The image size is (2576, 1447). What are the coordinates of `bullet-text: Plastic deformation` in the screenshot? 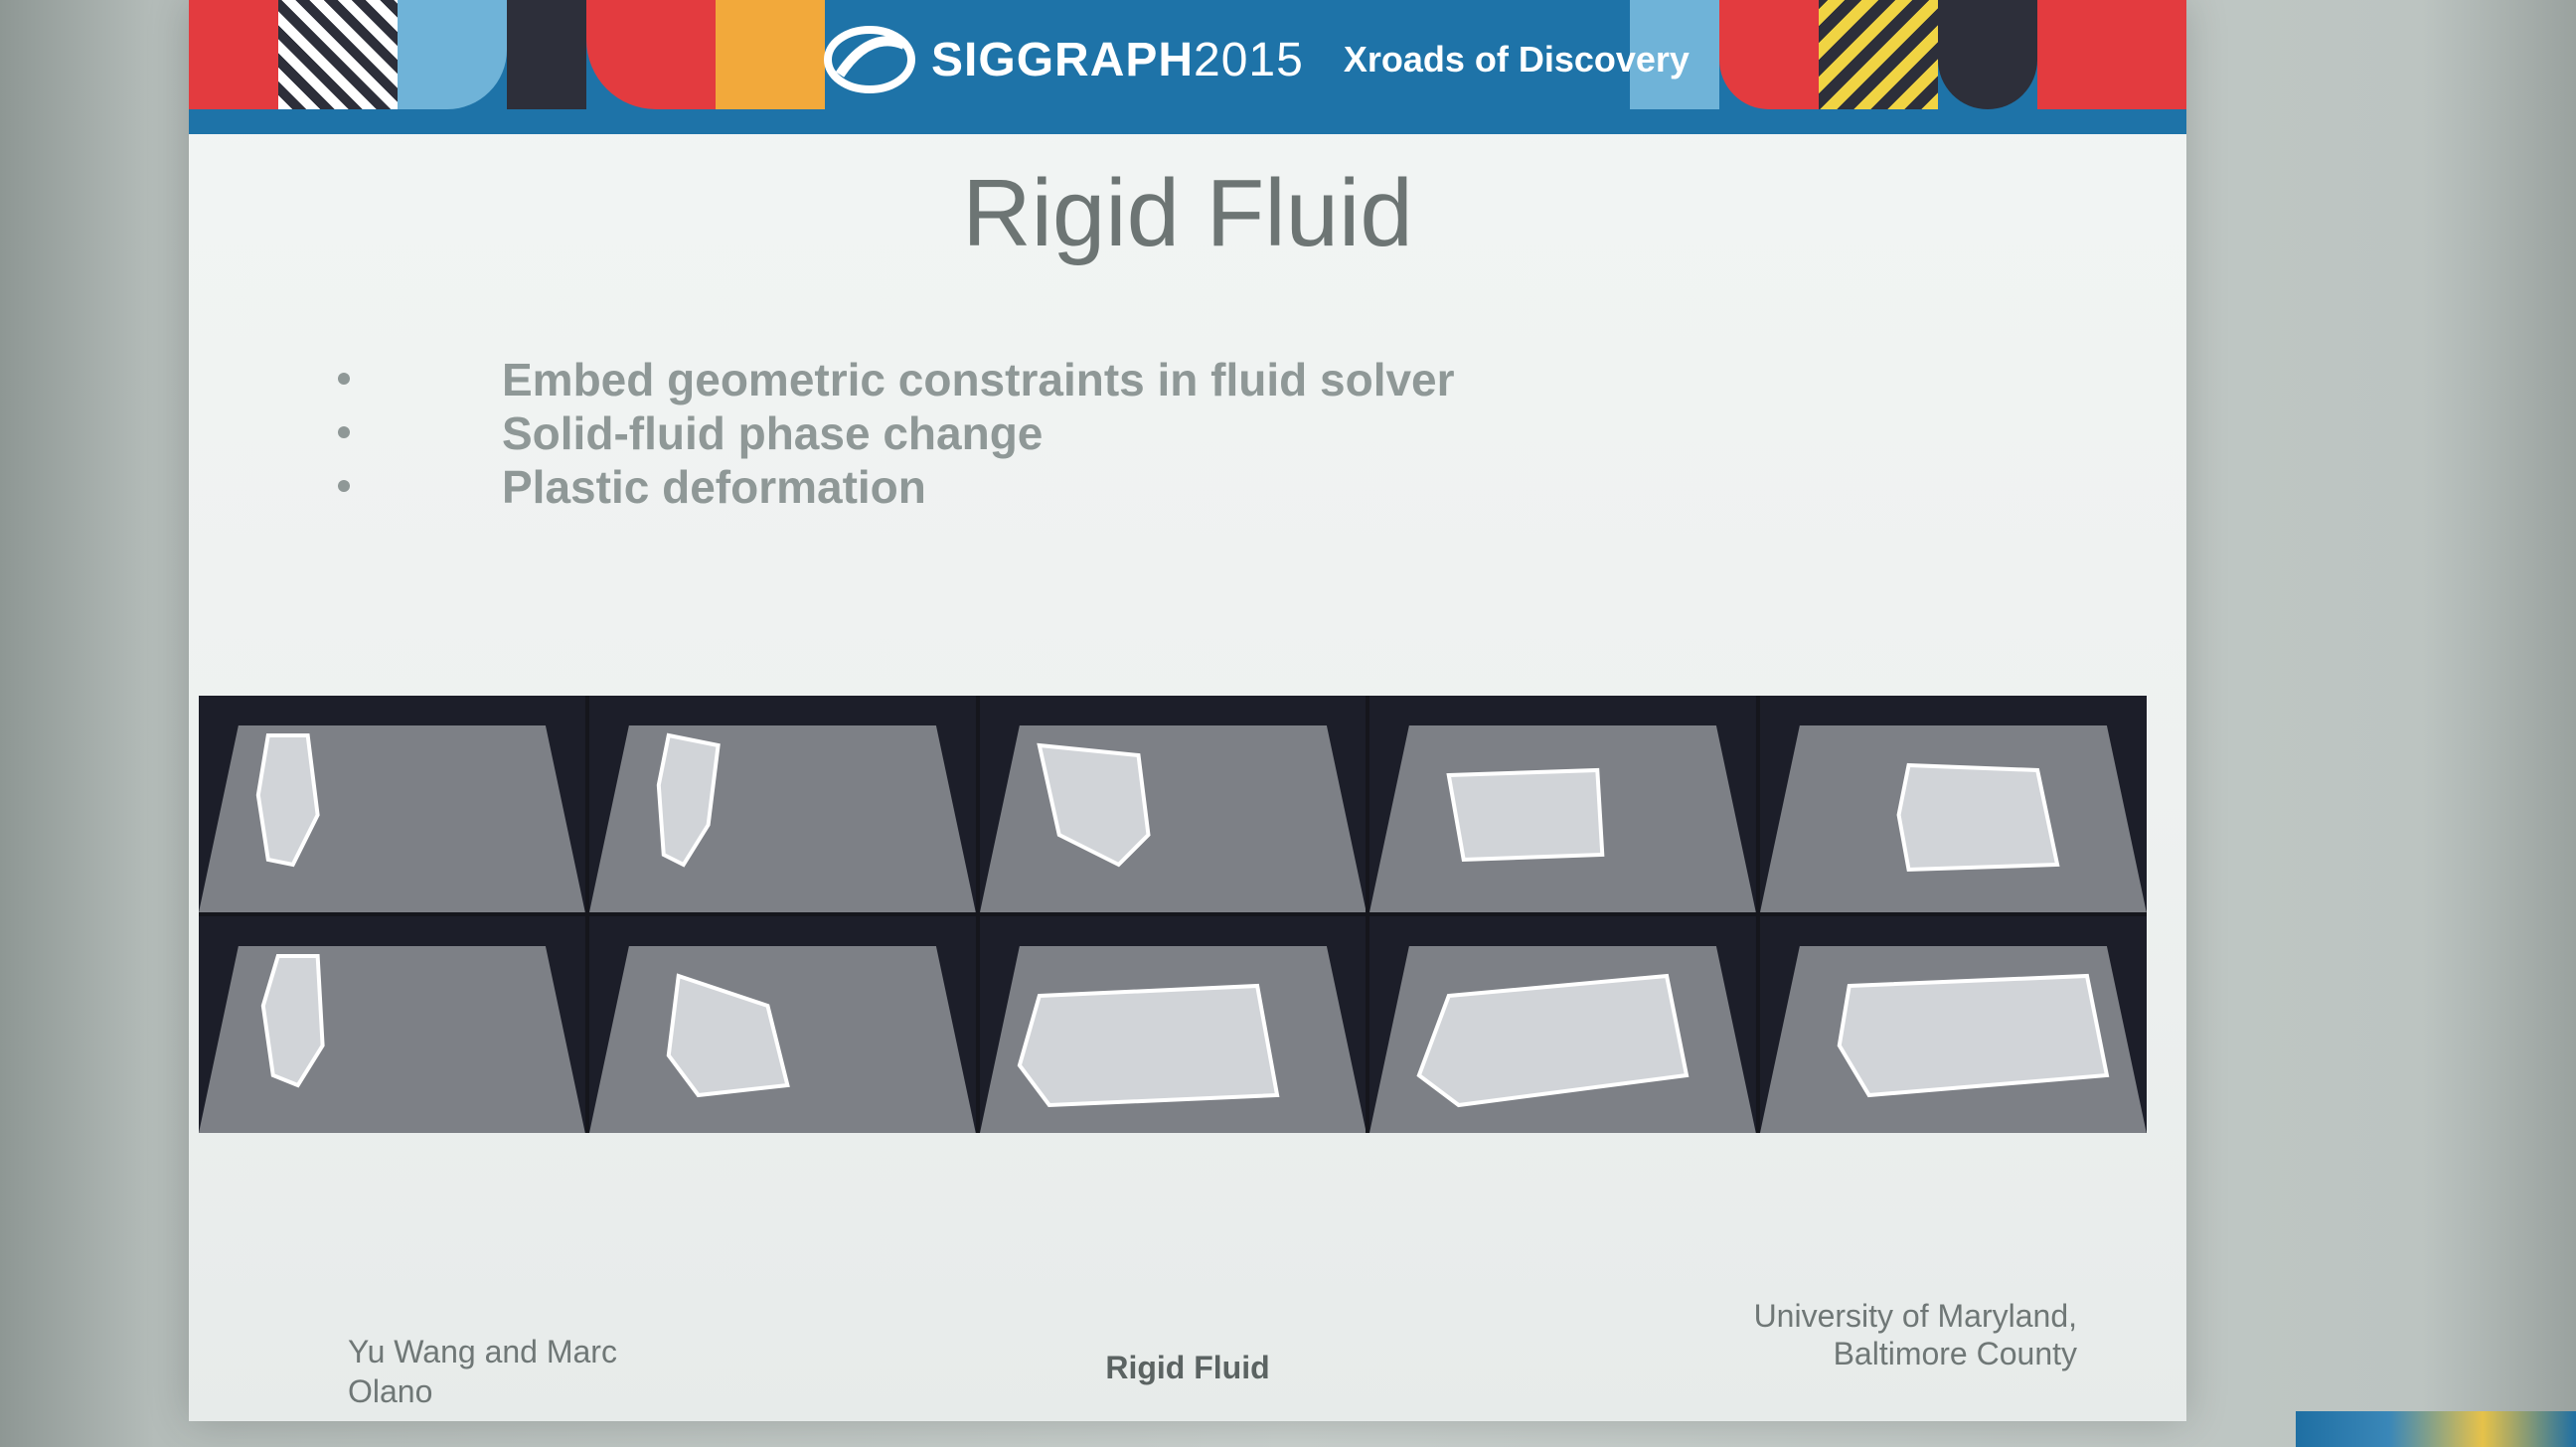 It's located at (714, 487).